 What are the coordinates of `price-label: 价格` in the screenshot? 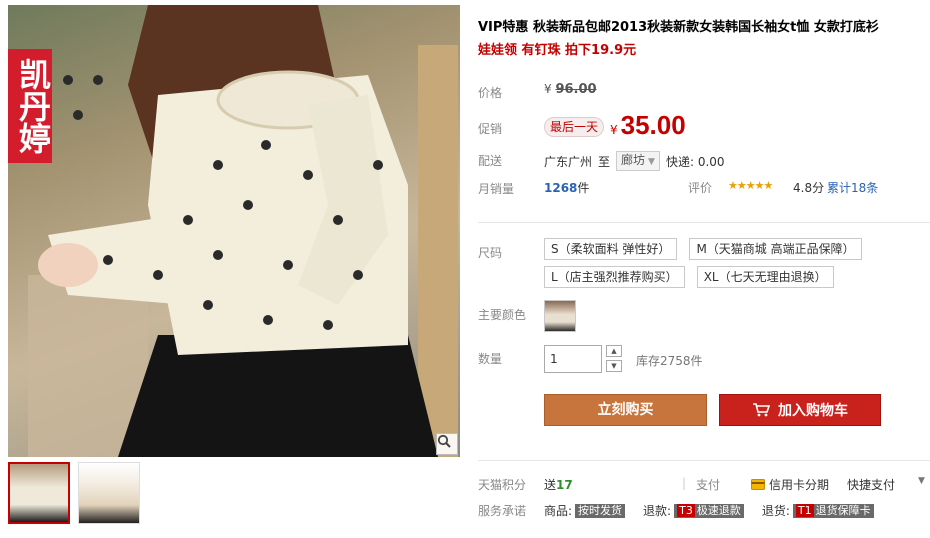 It's located at (490, 93).